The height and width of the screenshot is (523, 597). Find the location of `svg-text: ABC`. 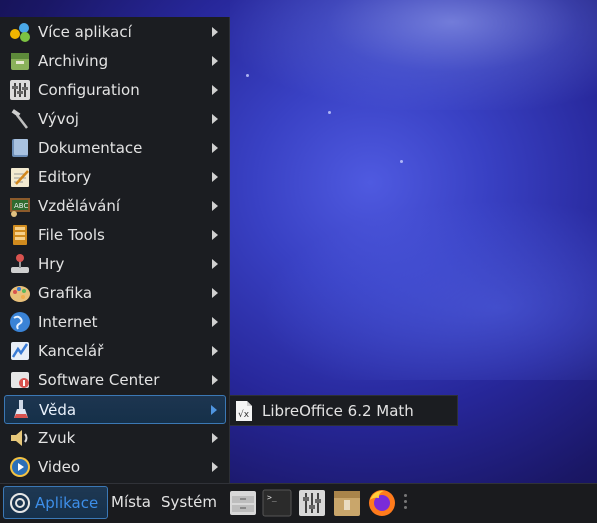

svg-text: ABC is located at coordinates (21, 206).